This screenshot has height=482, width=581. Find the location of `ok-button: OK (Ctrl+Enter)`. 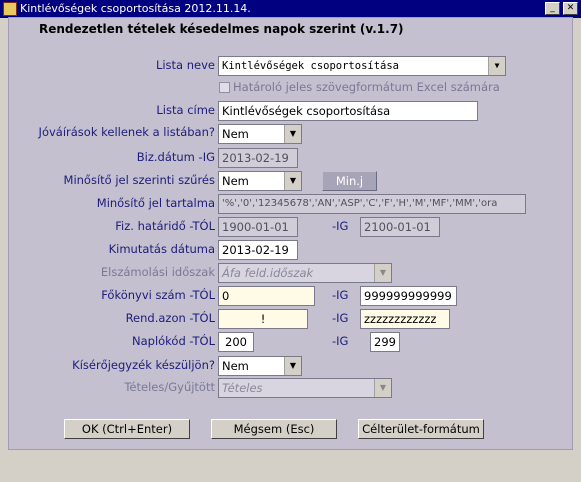

ok-button: OK (Ctrl+Enter) is located at coordinates (127, 429).